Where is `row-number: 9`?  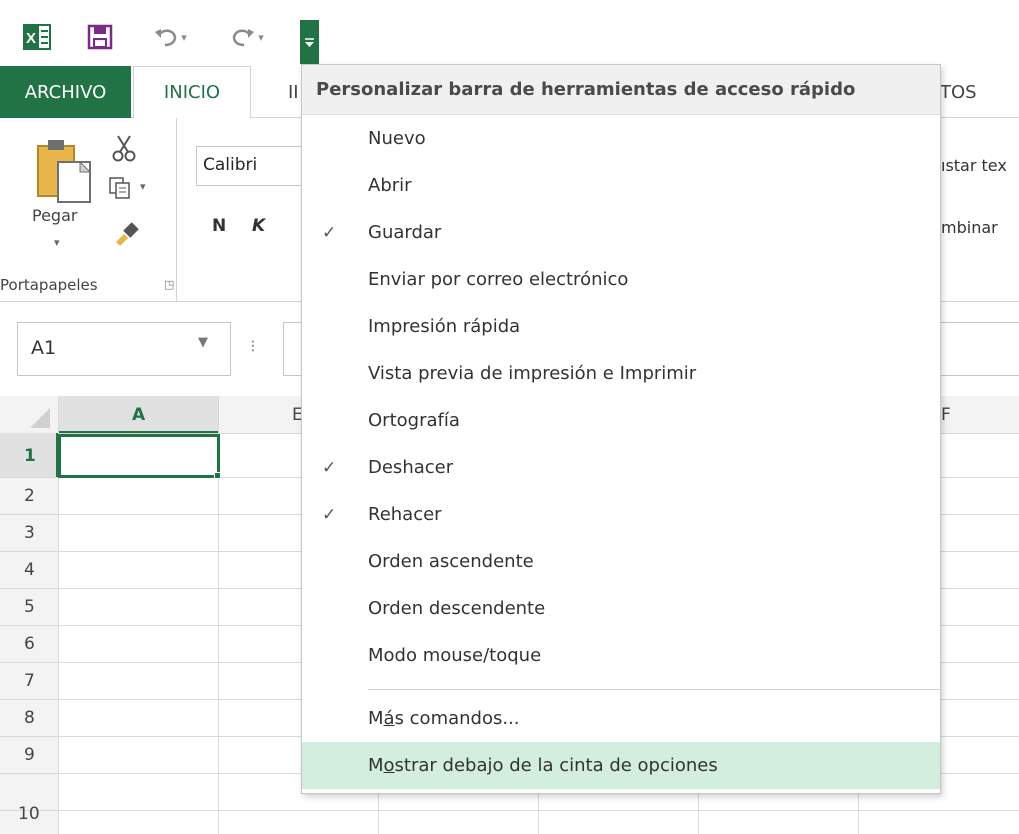
row-number: 9 is located at coordinates (29, 755).